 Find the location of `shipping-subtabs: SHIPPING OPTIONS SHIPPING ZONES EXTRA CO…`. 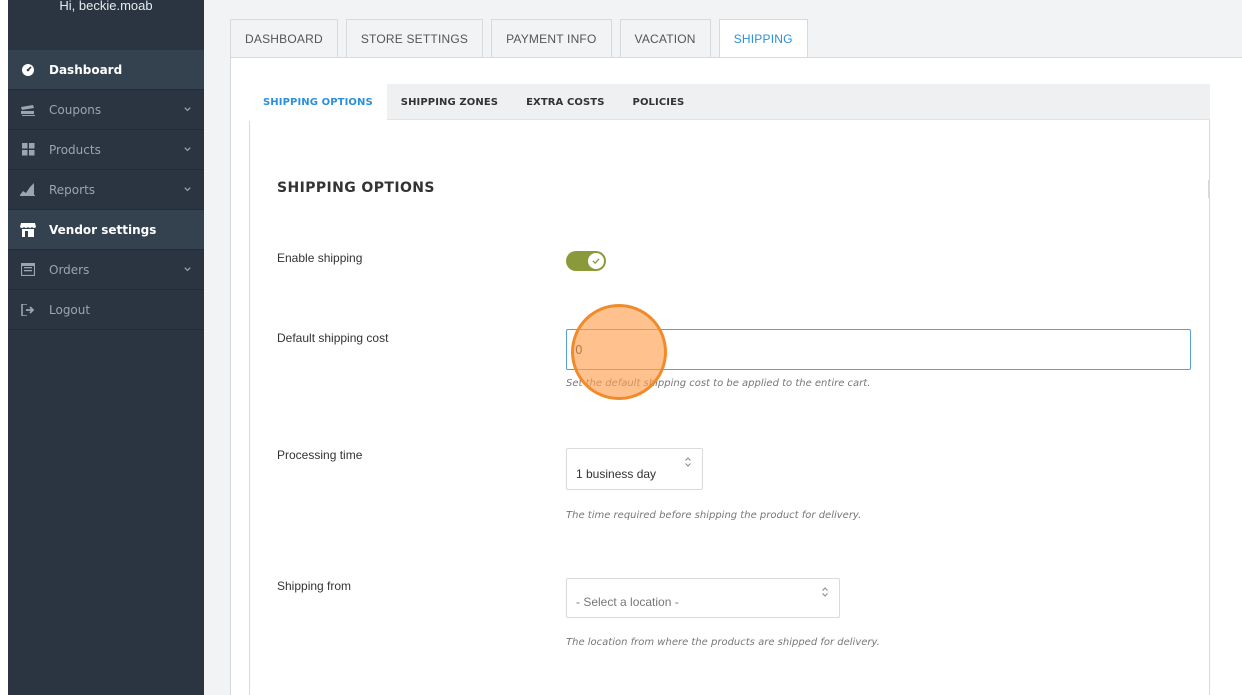

shipping-subtabs: SHIPPING OPTIONS SHIPPING ZONES EXTRA CO… is located at coordinates (729, 102).